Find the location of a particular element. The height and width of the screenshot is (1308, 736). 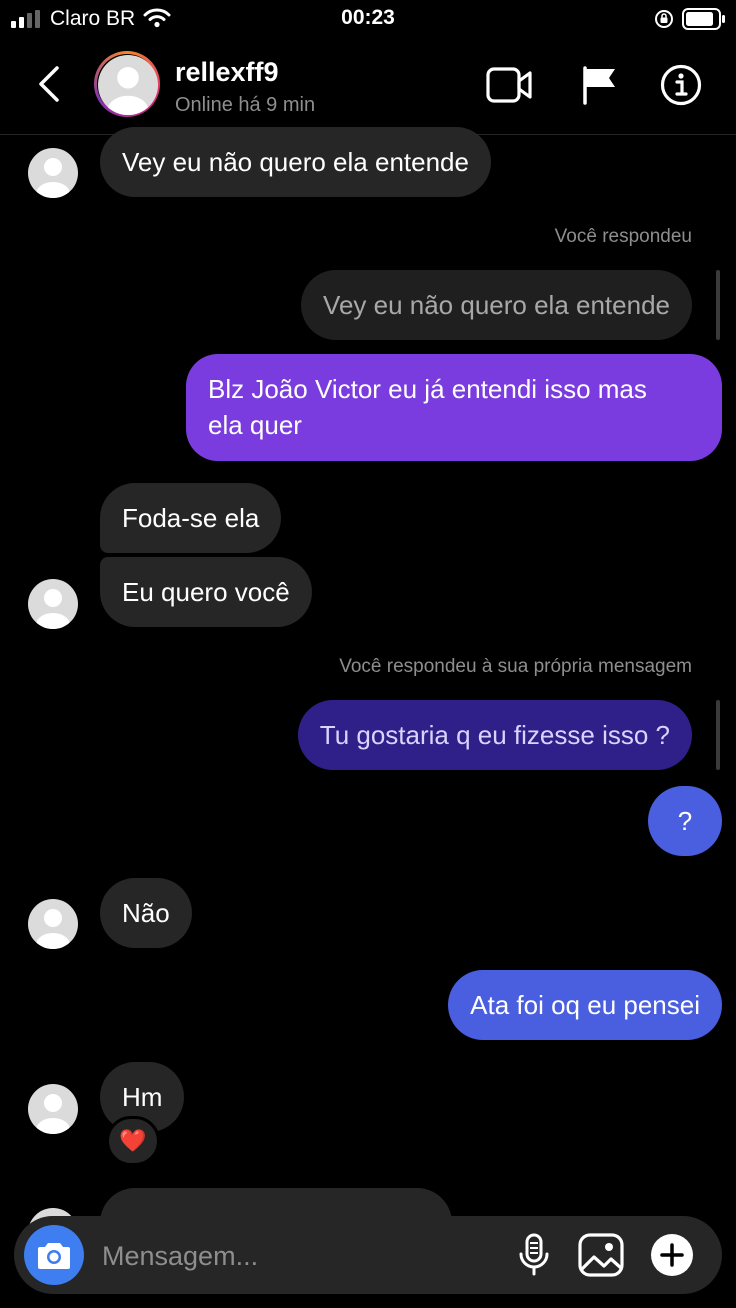

message-bubble: Vey eu não quero ela entende is located at coordinates (295, 162).